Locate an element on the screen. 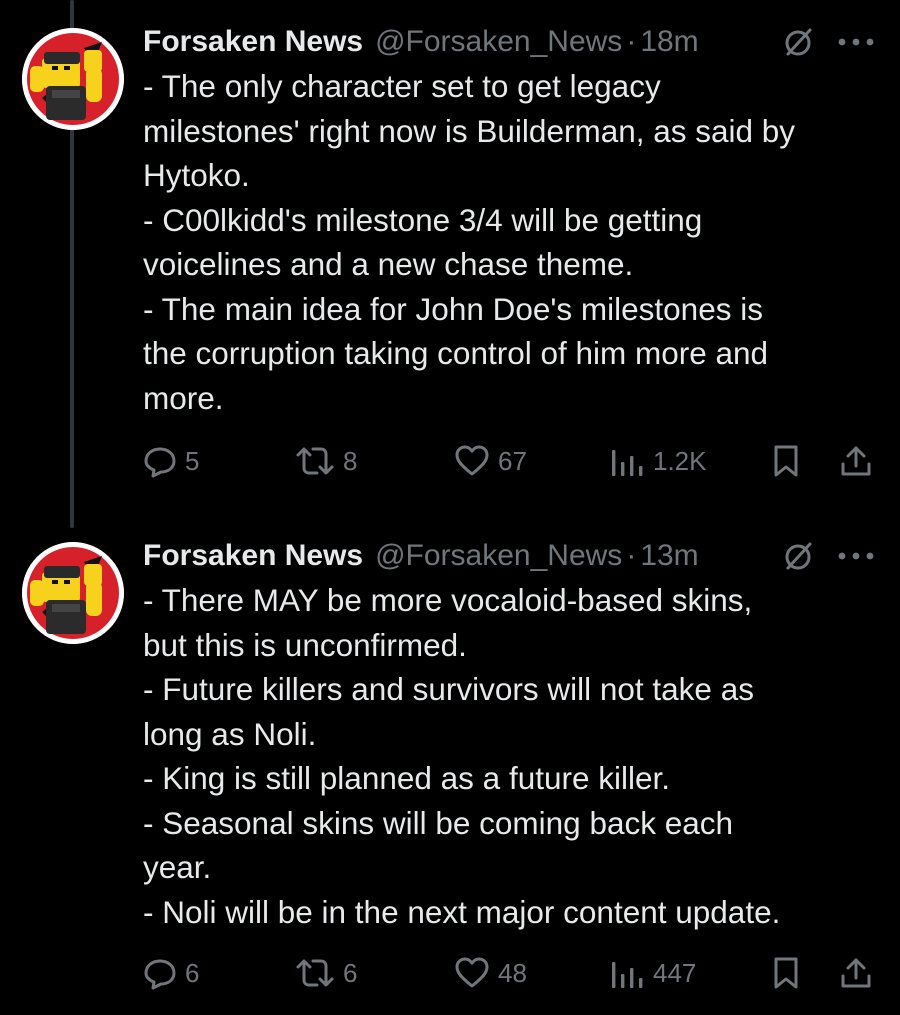 The width and height of the screenshot is (900, 1015). tweet-text-line: voicelines and a new chase theme. is located at coordinates (388, 264).